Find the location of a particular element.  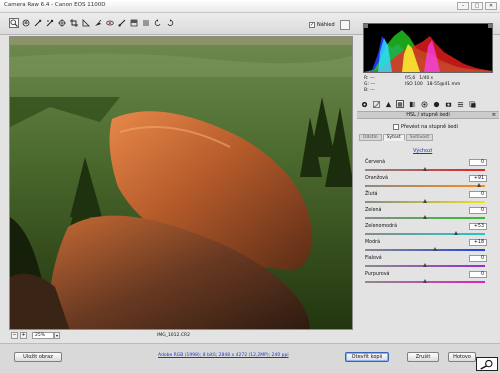

preferences-icon is located at coordinates (146, 23).